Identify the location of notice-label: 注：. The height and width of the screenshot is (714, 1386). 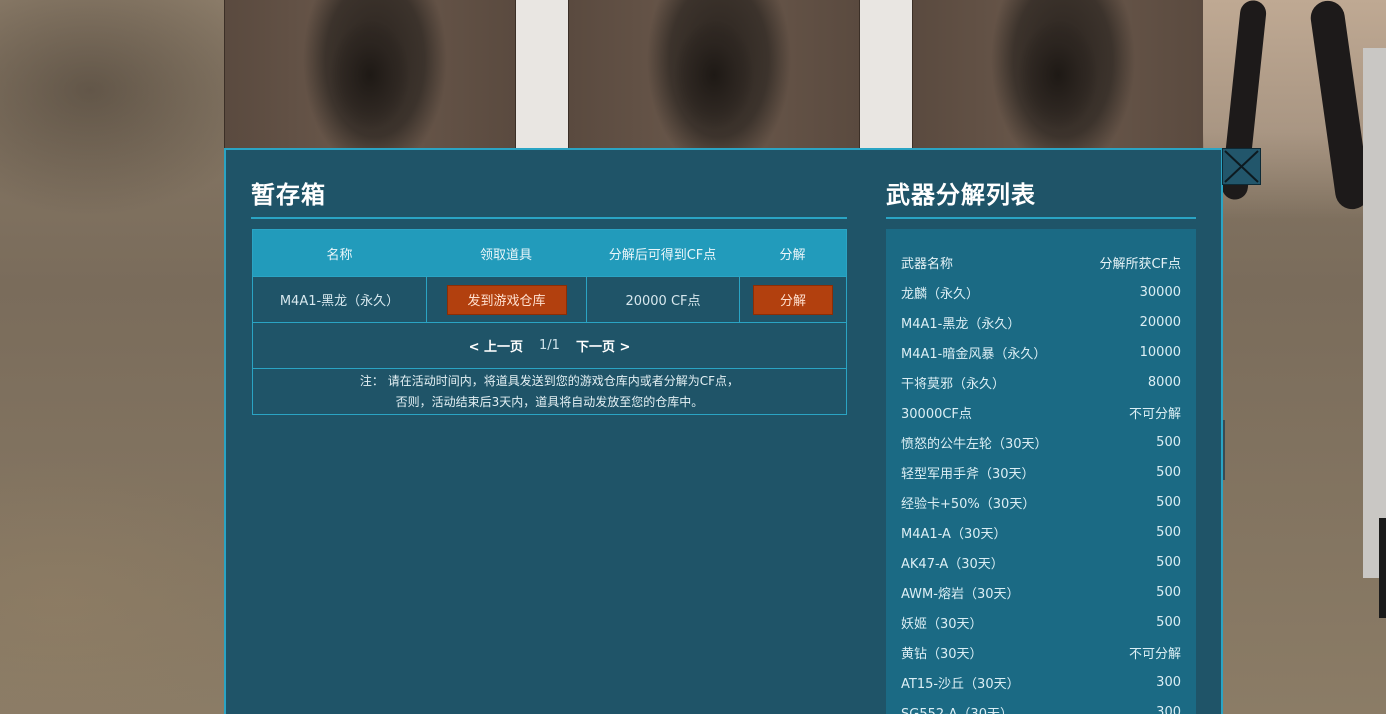
(371, 380).